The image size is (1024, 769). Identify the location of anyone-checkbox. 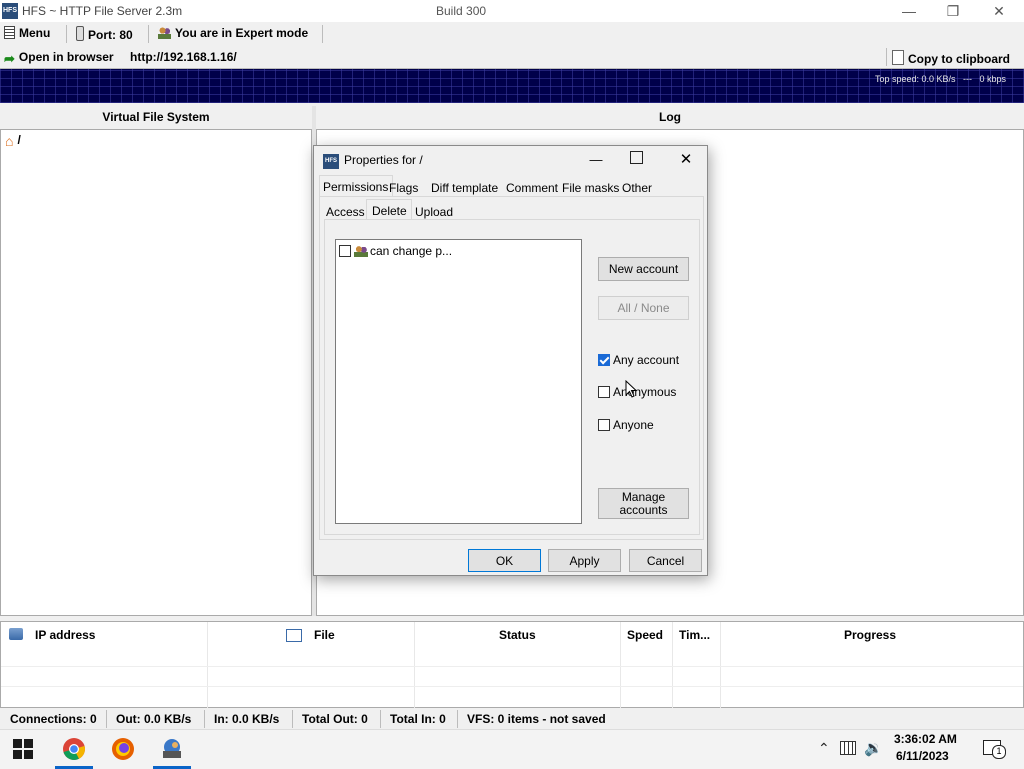
(604, 425).